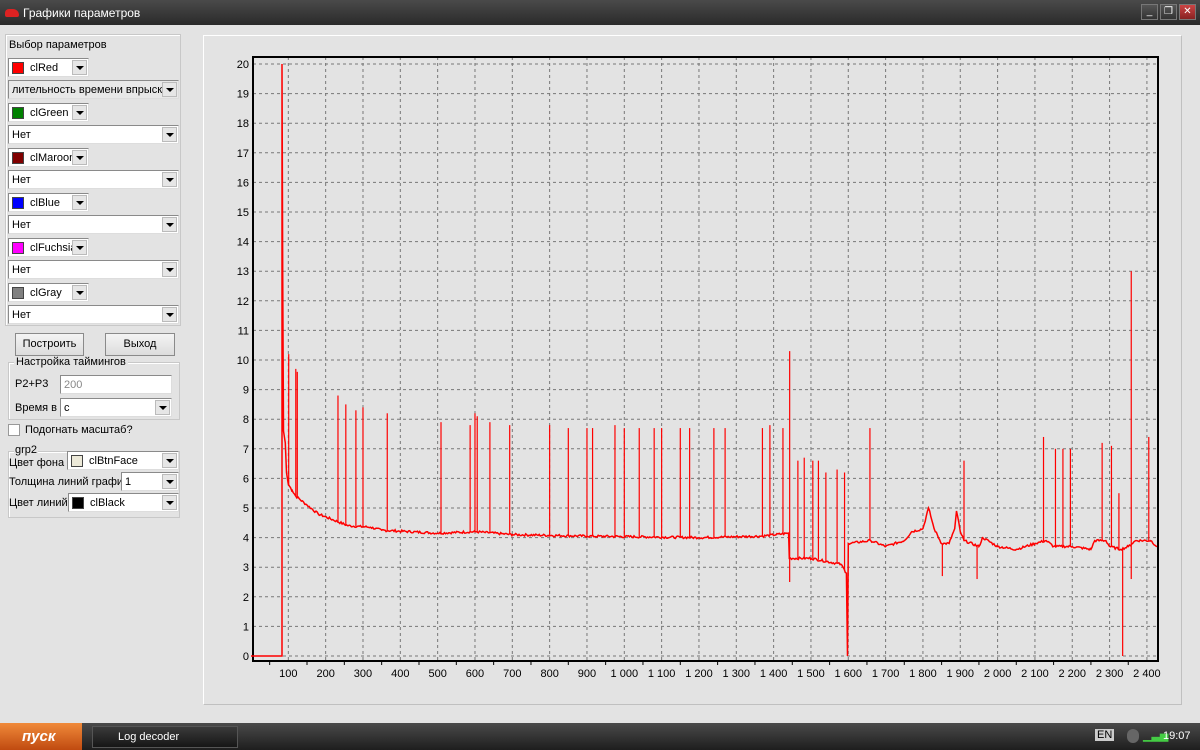 Image resolution: width=1200 pixels, height=750 pixels. I want to click on x-tick-label: 500, so click(437, 674).